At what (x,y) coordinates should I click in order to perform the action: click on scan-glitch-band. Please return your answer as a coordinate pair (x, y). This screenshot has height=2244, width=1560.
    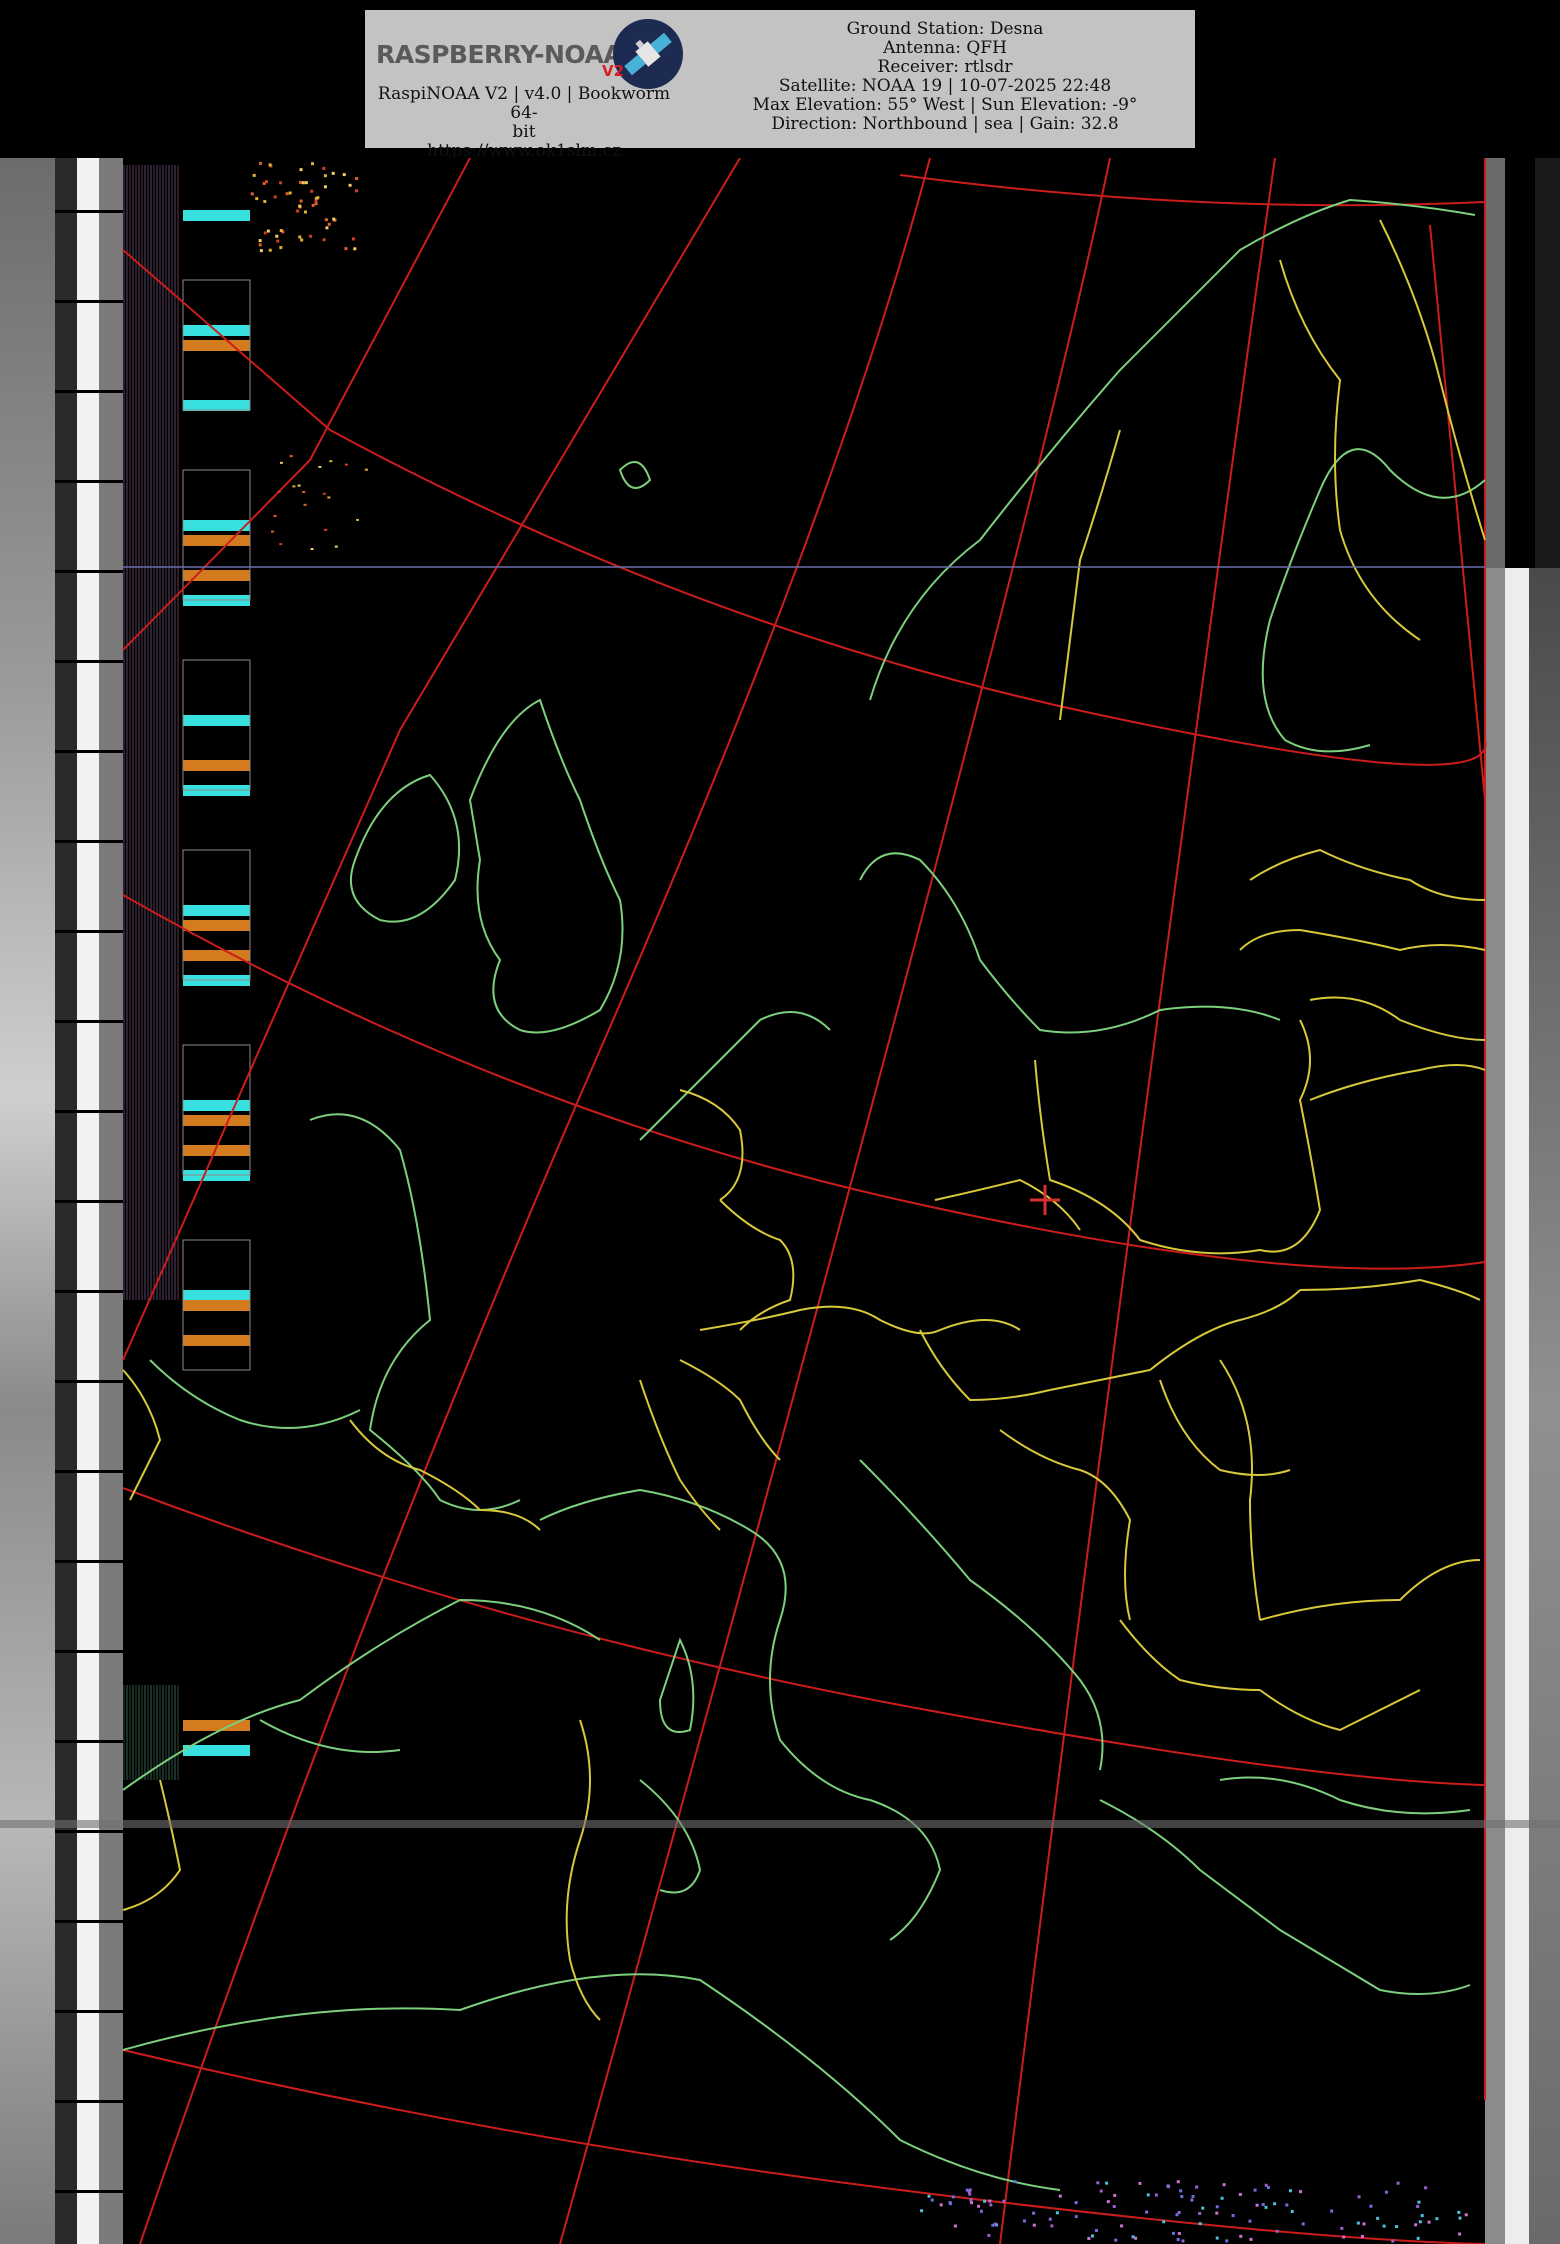
    Looking at the image, I should click on (780, 1824).